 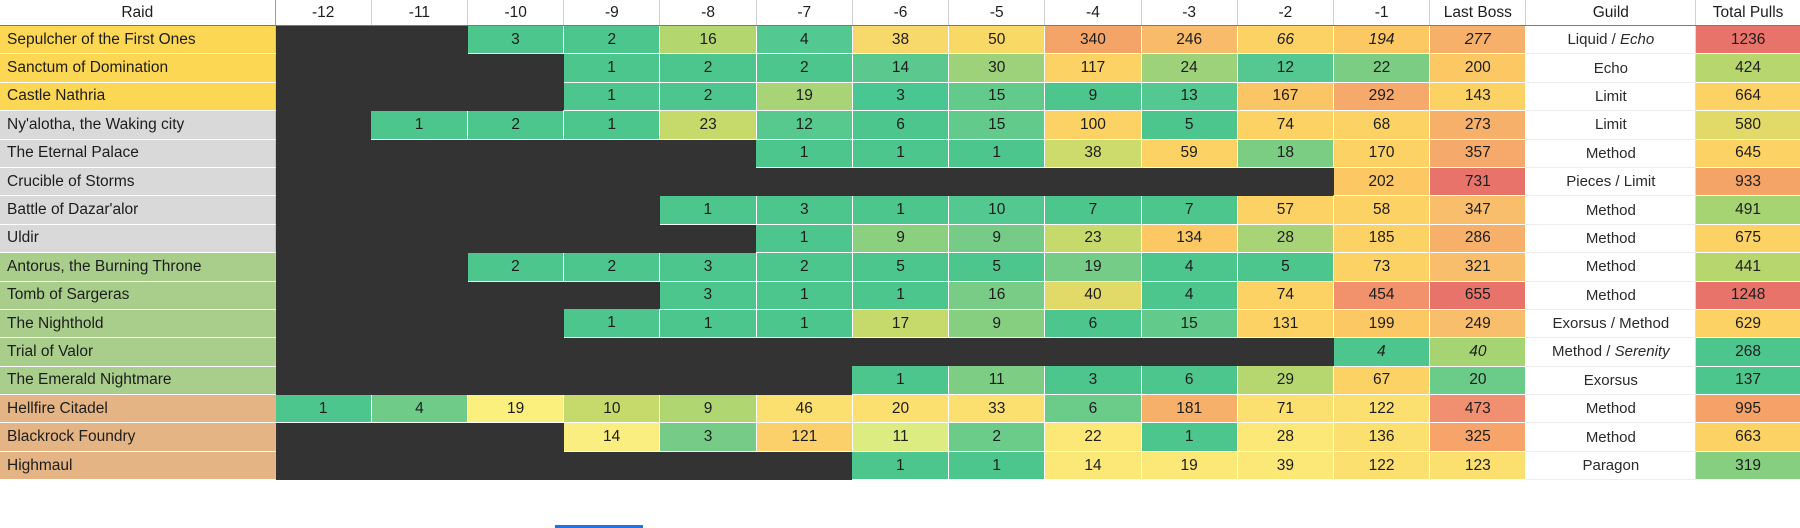 What do you see at coordinates (1093, 68) in the screenshot?
I see `pull-cell: 117` at bounding box center [1093, 68].